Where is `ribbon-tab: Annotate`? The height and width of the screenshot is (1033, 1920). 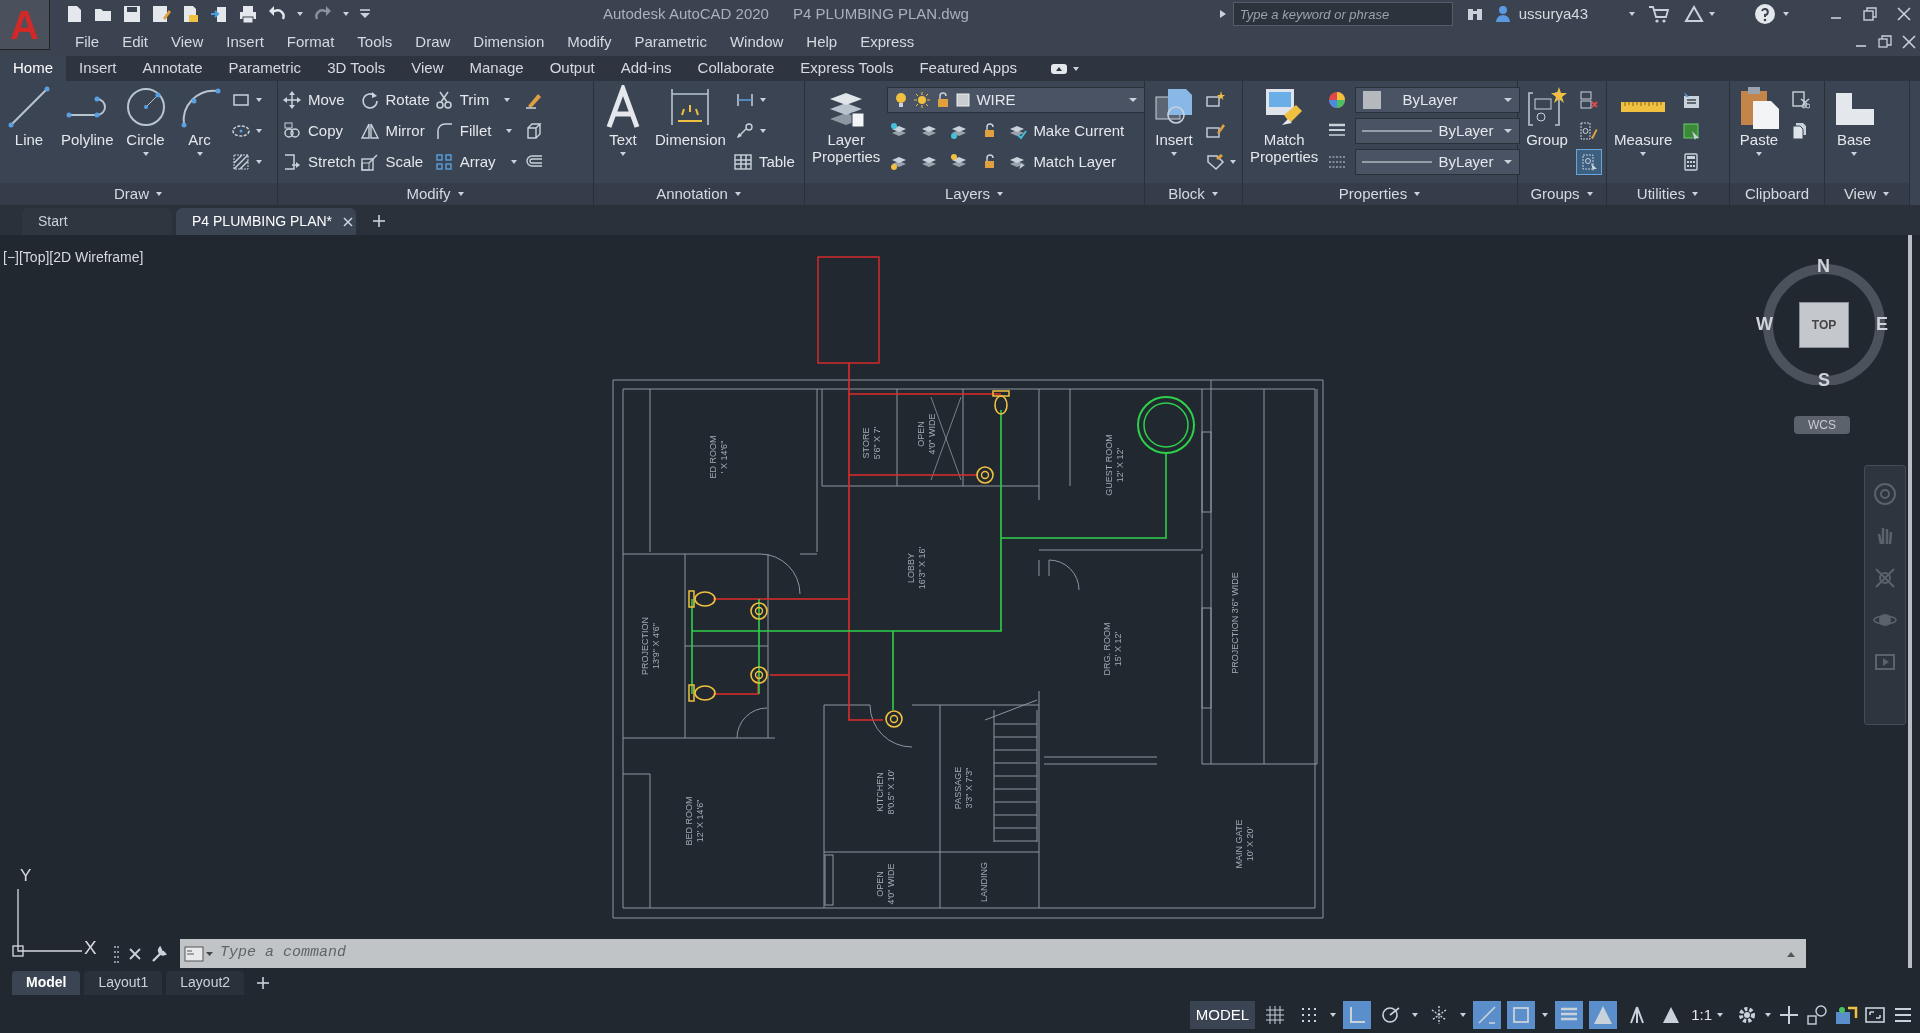 ribbon-tab: Annotate is located at coordinates (172, 68).